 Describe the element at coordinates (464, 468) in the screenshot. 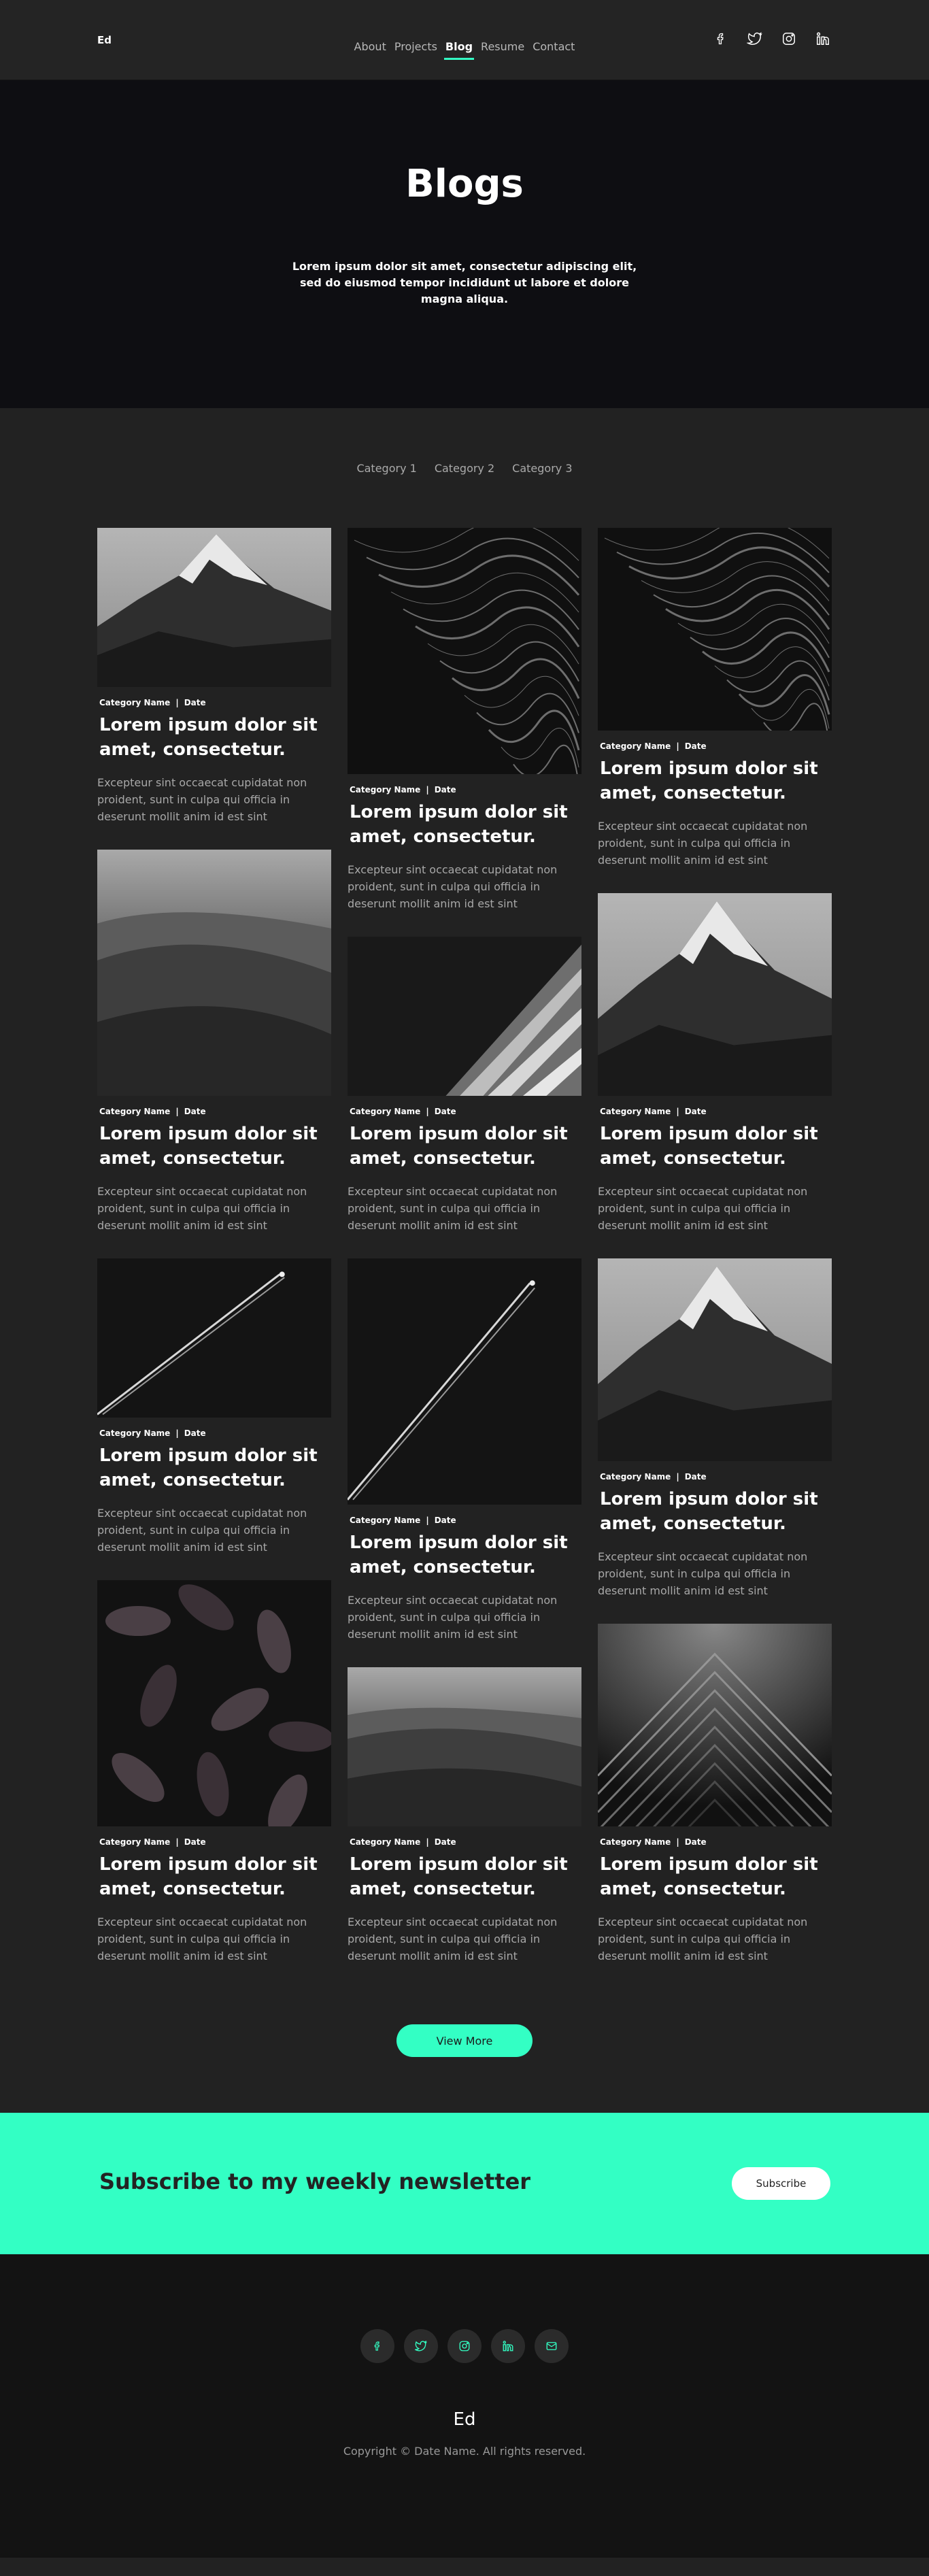

I see `category-link-2: Category 2` at that location.